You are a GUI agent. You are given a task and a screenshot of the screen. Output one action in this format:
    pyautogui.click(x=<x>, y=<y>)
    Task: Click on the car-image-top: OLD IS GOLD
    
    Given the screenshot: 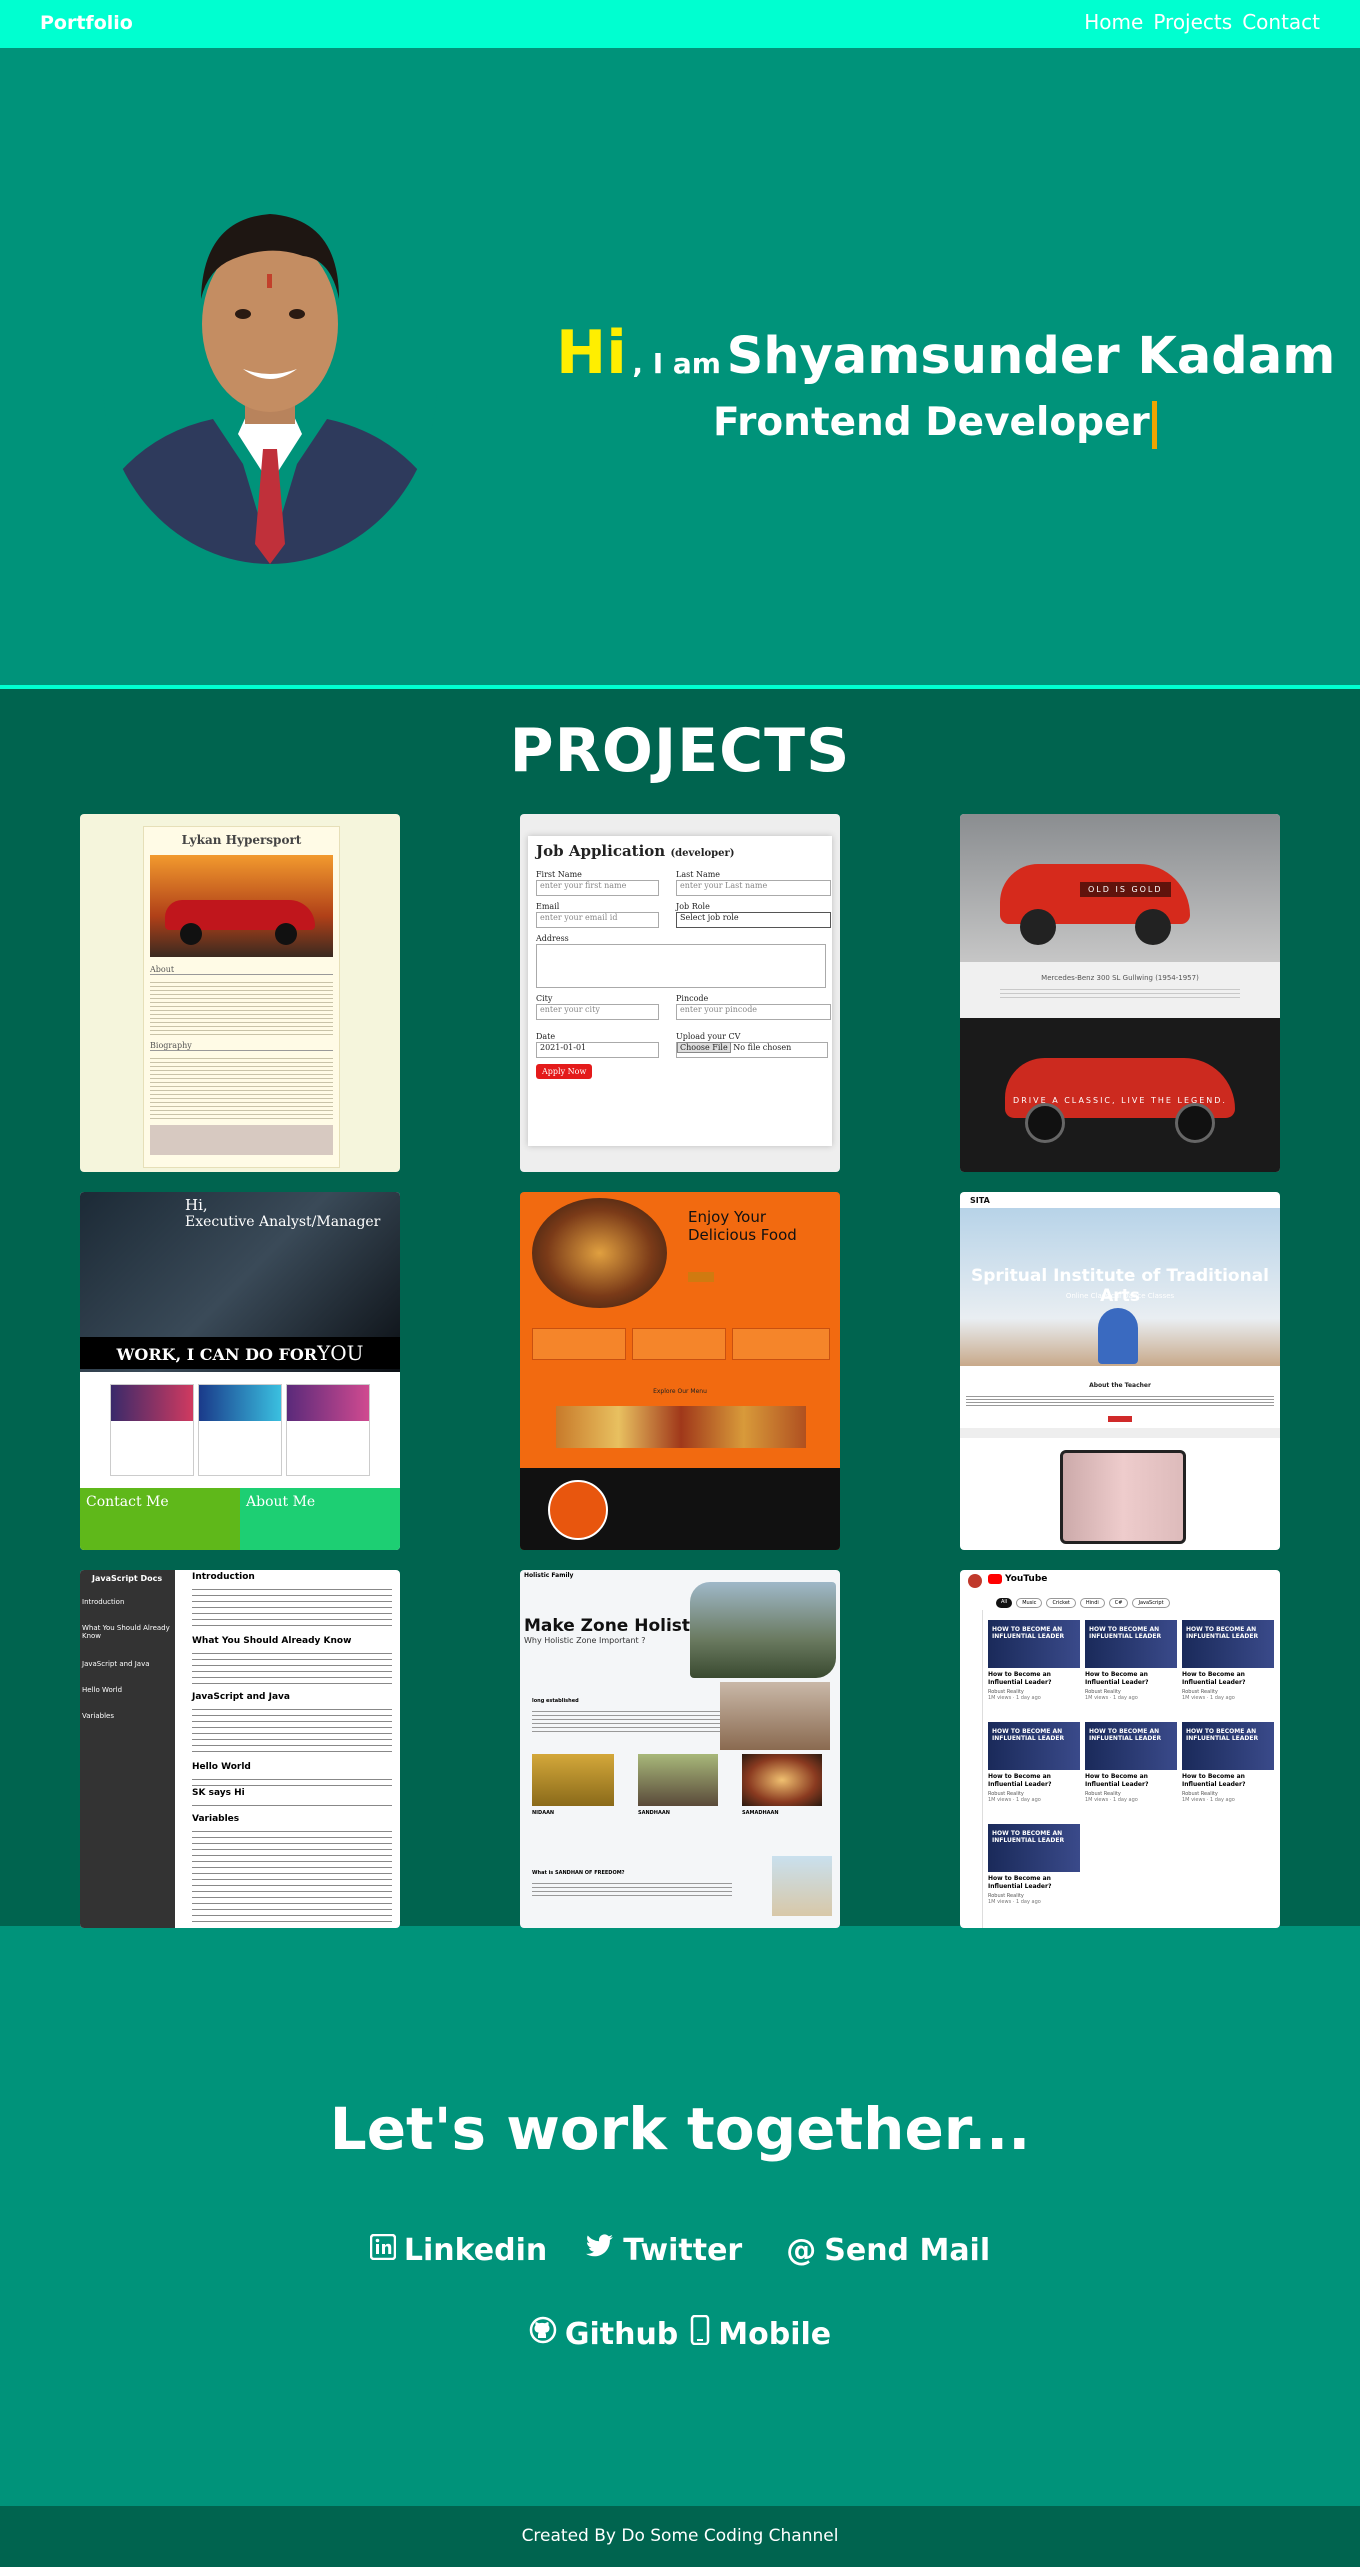 What is the action you would take?
    pyautogui.click(x=1120, y=888)
    